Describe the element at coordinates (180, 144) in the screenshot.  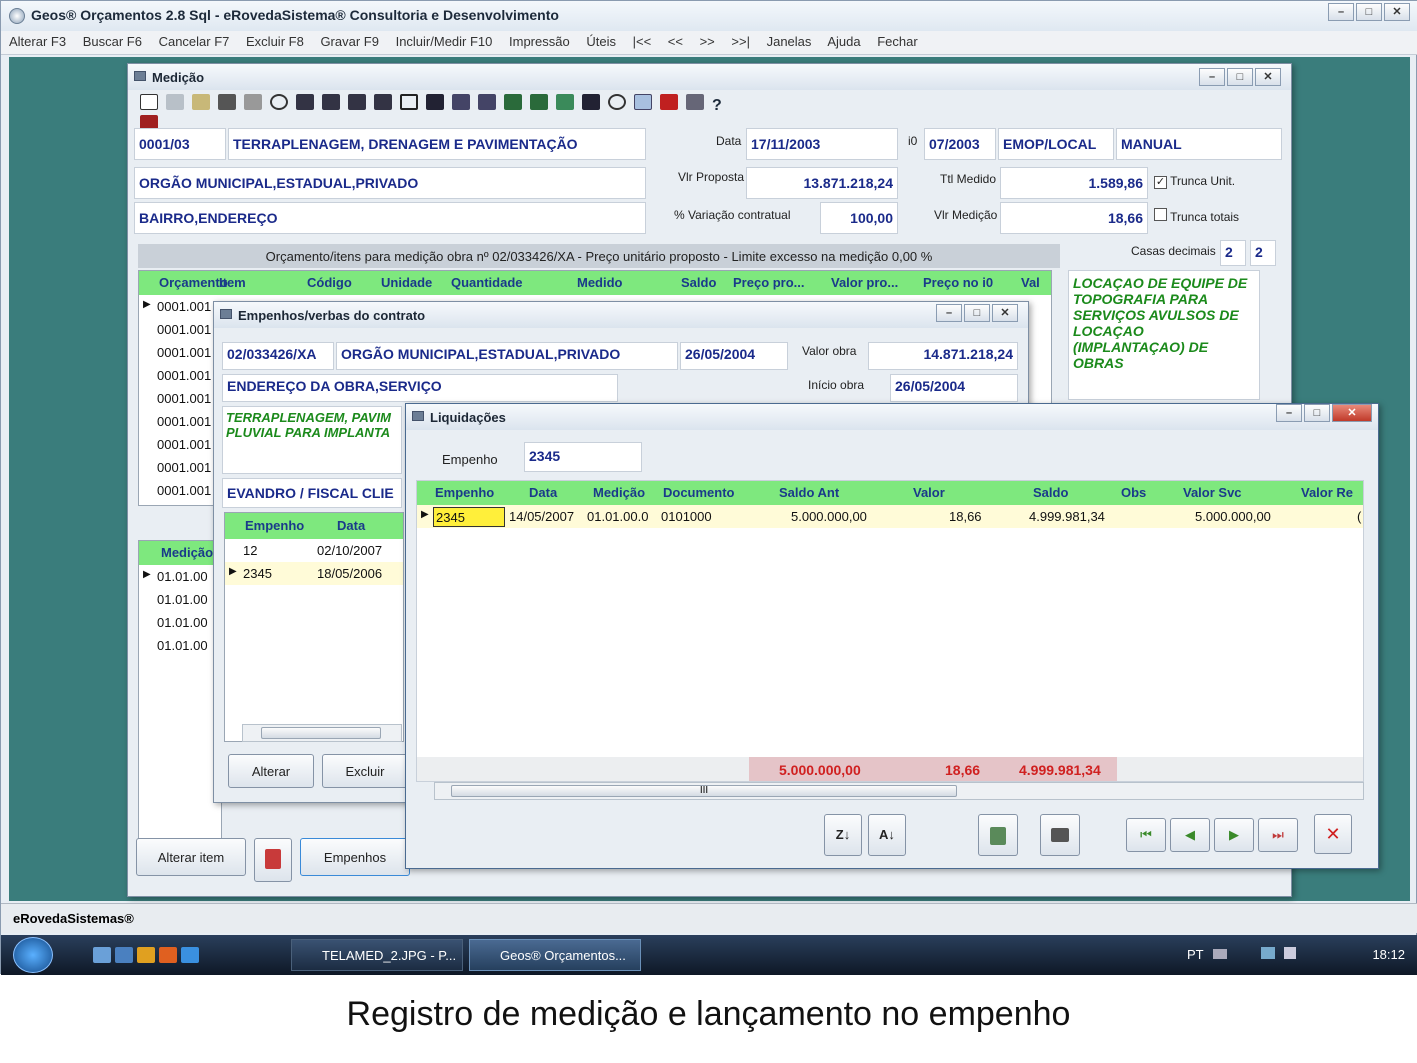
I see `obra-code-field: 0001/03` at that location.